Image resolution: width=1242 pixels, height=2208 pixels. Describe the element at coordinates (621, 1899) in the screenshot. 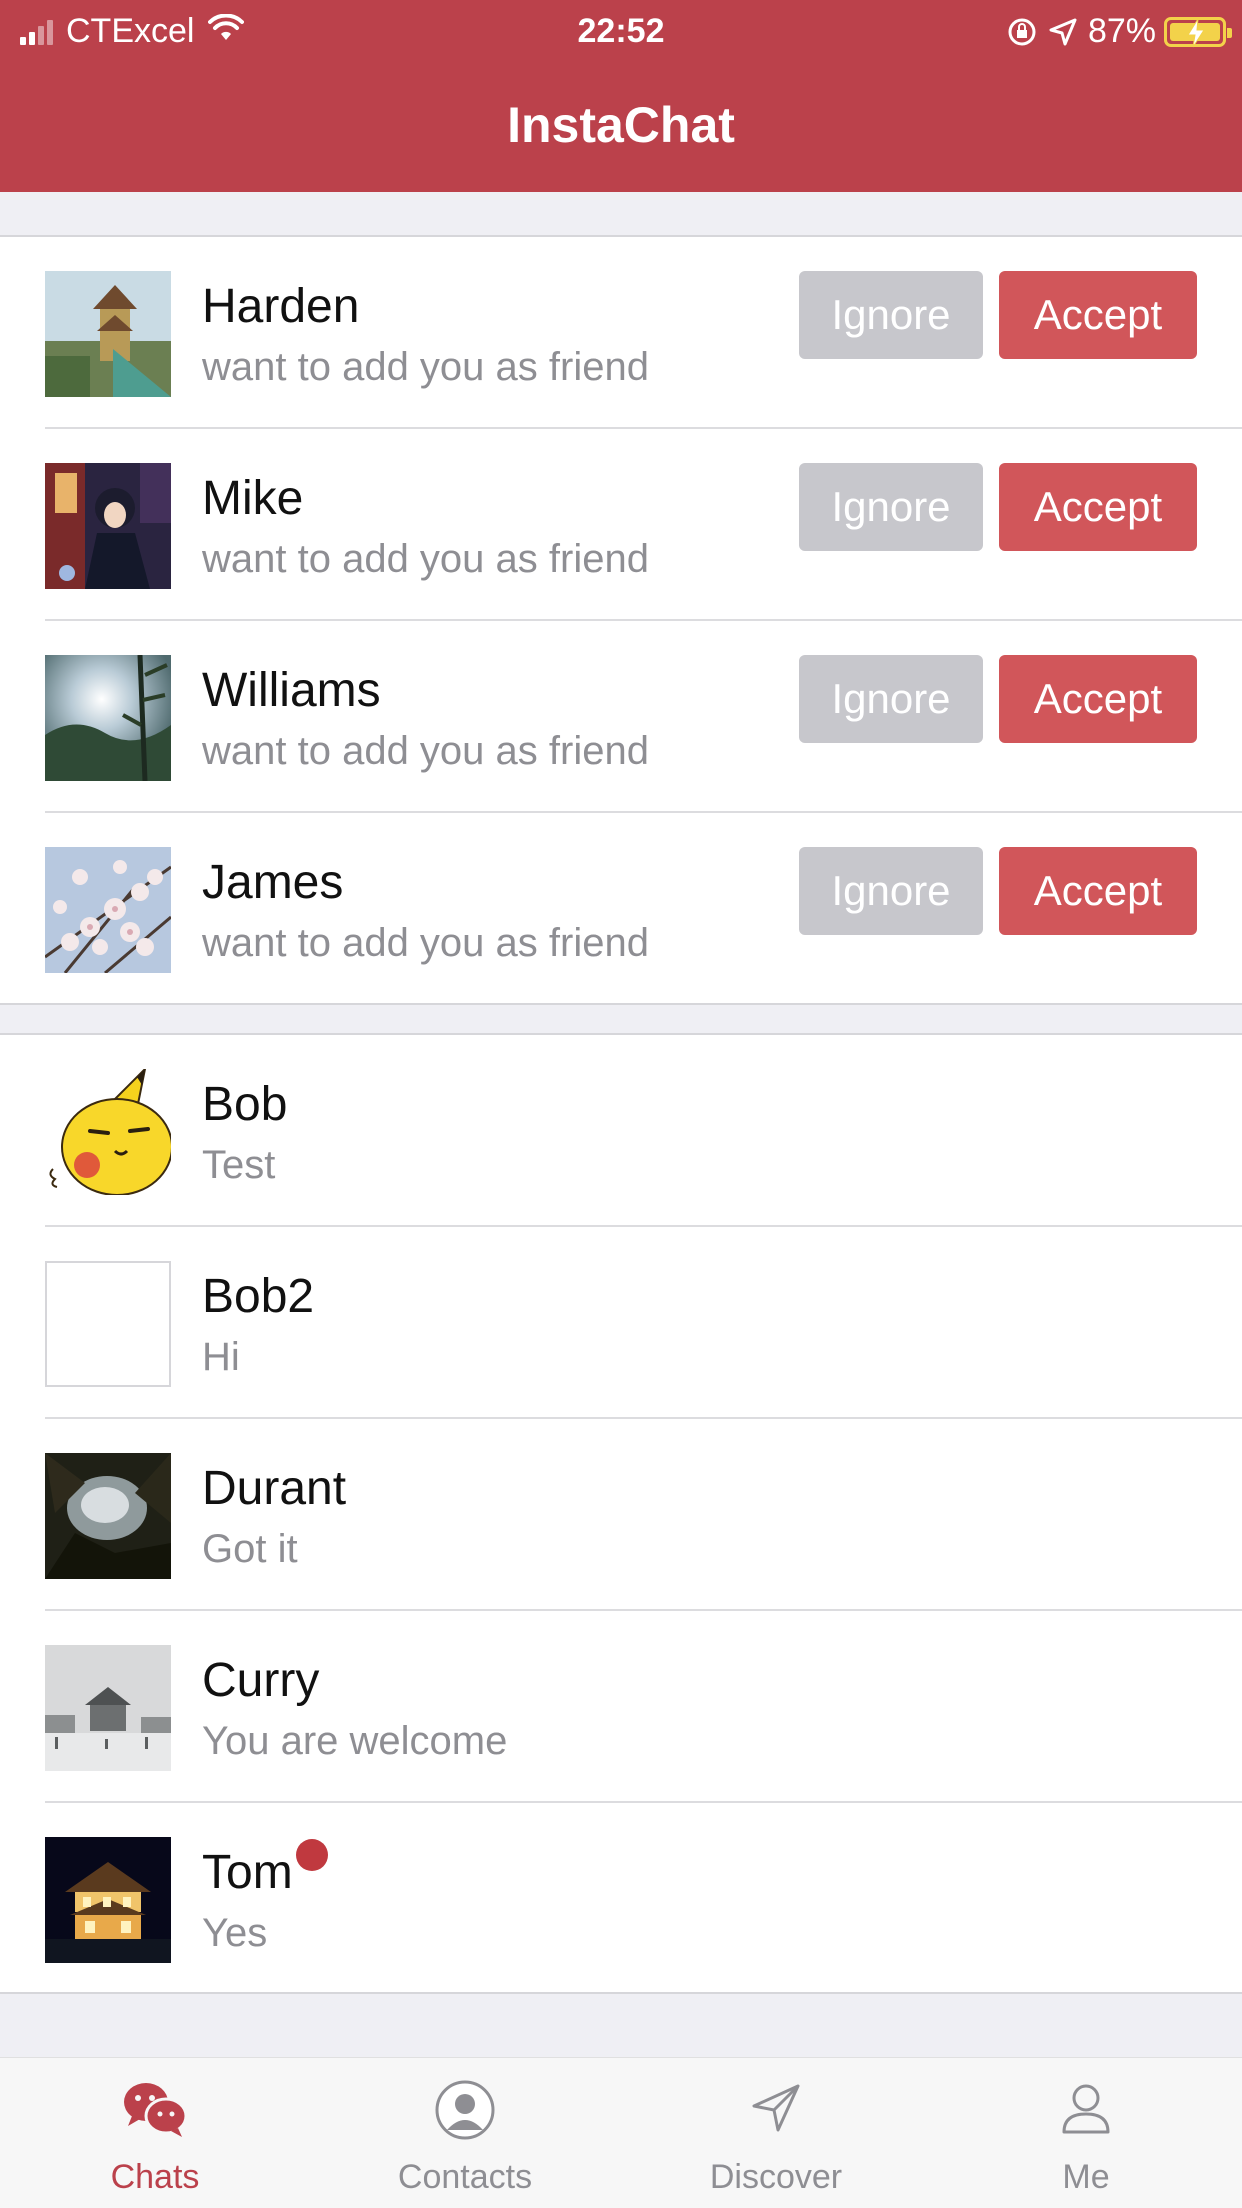

I see `chat-row: Tom Yes` at that location.